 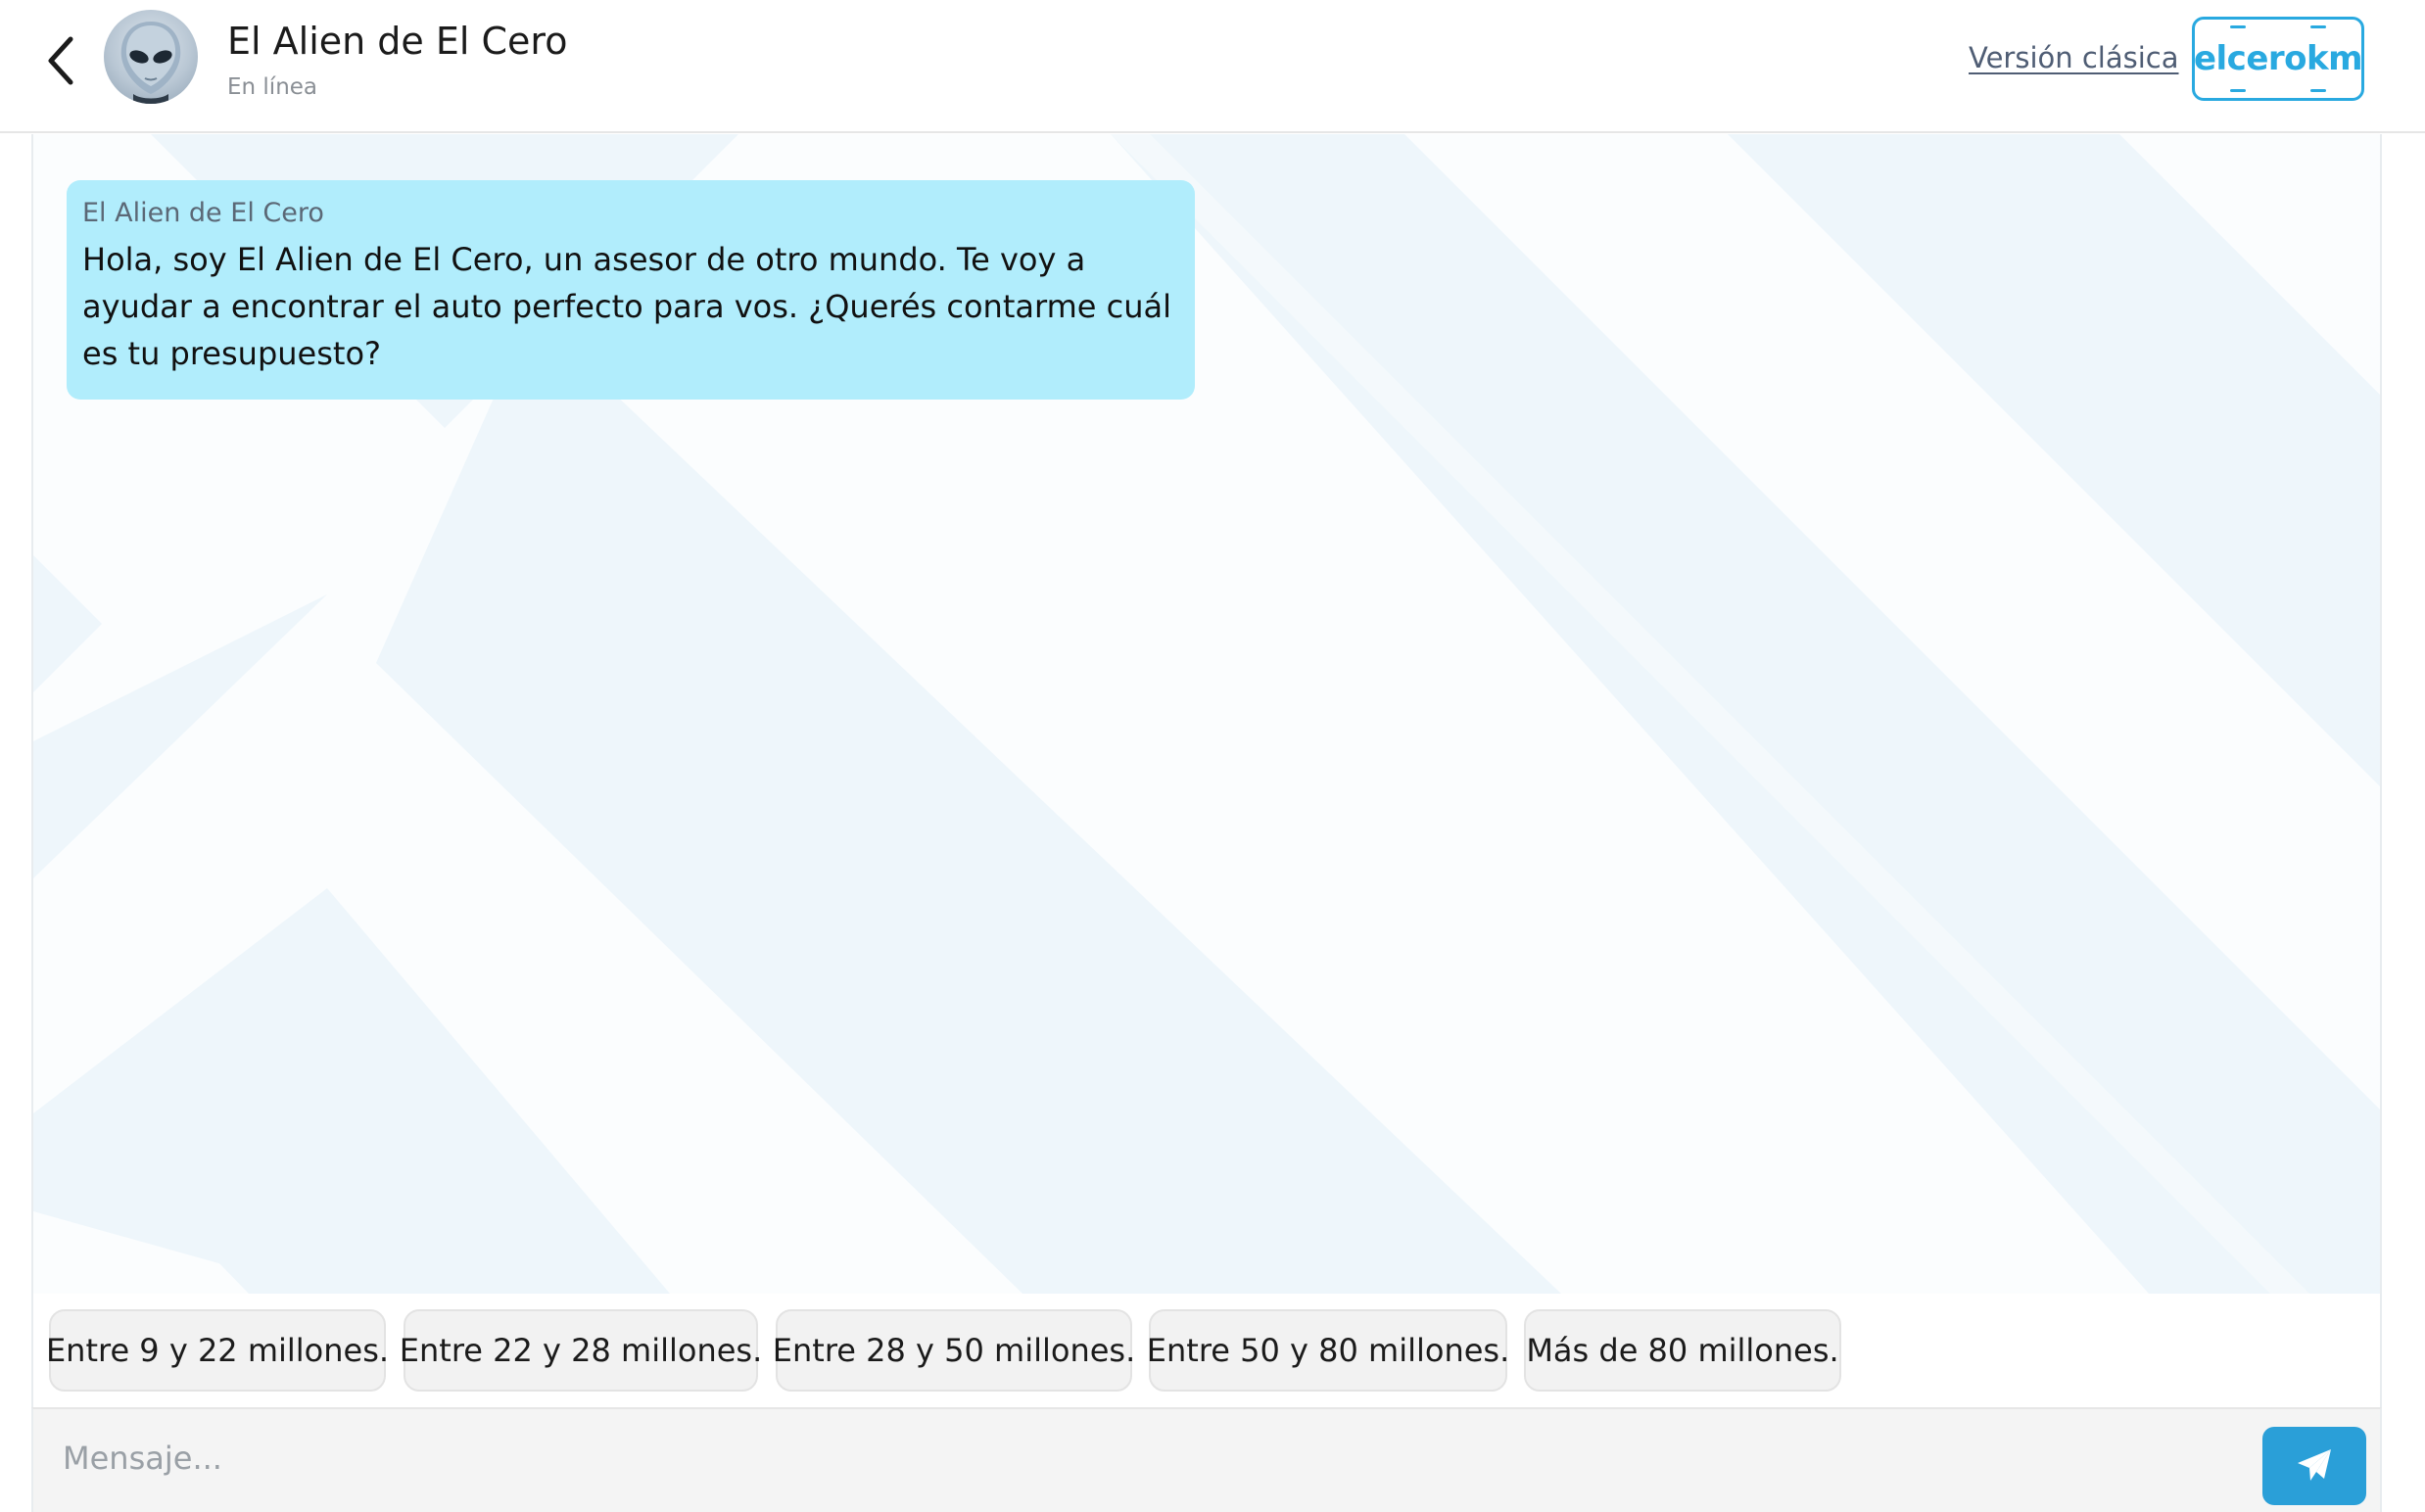 What do you see at coordinates (1682, 1350) in the screenshot?
I see `quick-reply-80-plus: Más de 80 millones.` at bounding box center [1682, 1350].